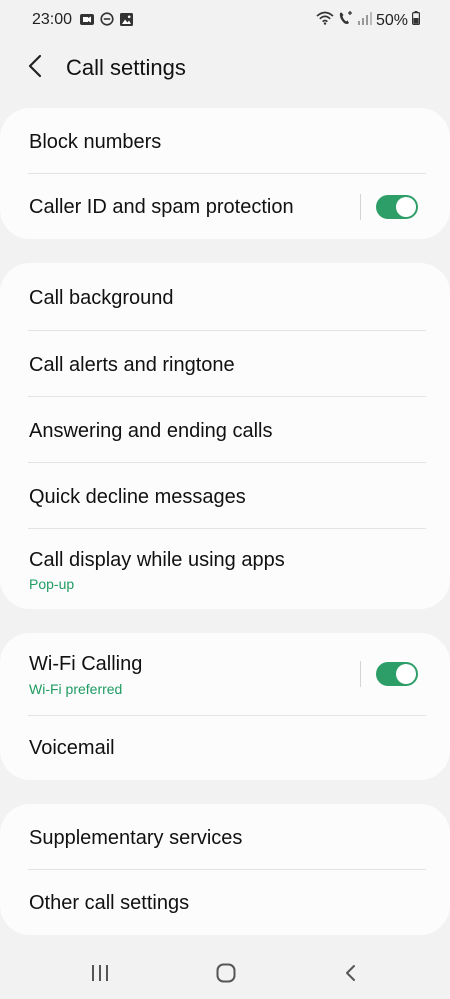  I want to click on setting-title: Supplementary services, so click(136, 838).